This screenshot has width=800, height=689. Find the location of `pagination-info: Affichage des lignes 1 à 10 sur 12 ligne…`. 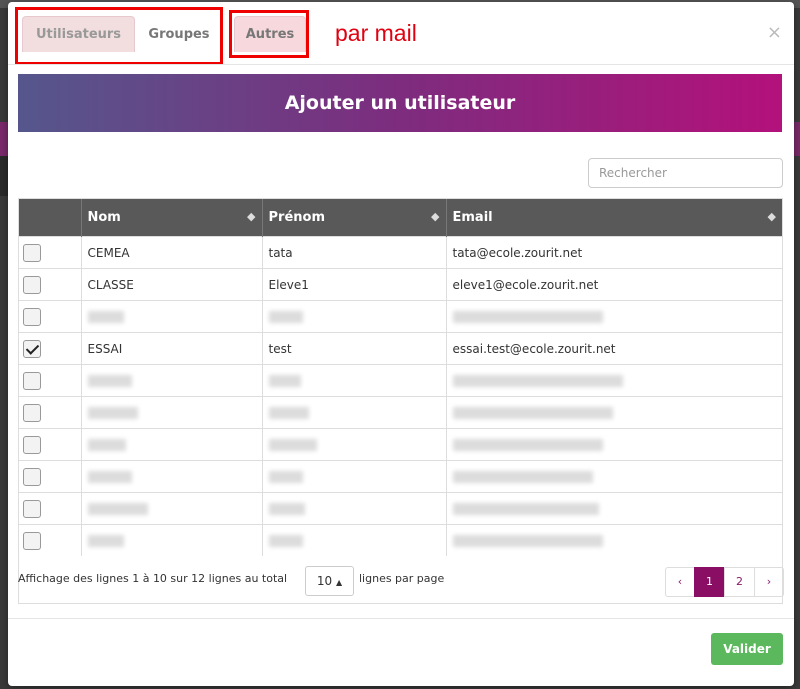

pagination-info: Affichage des lignes 1 à 10 sur 12 ligne… is located at coordinates (153, 578).